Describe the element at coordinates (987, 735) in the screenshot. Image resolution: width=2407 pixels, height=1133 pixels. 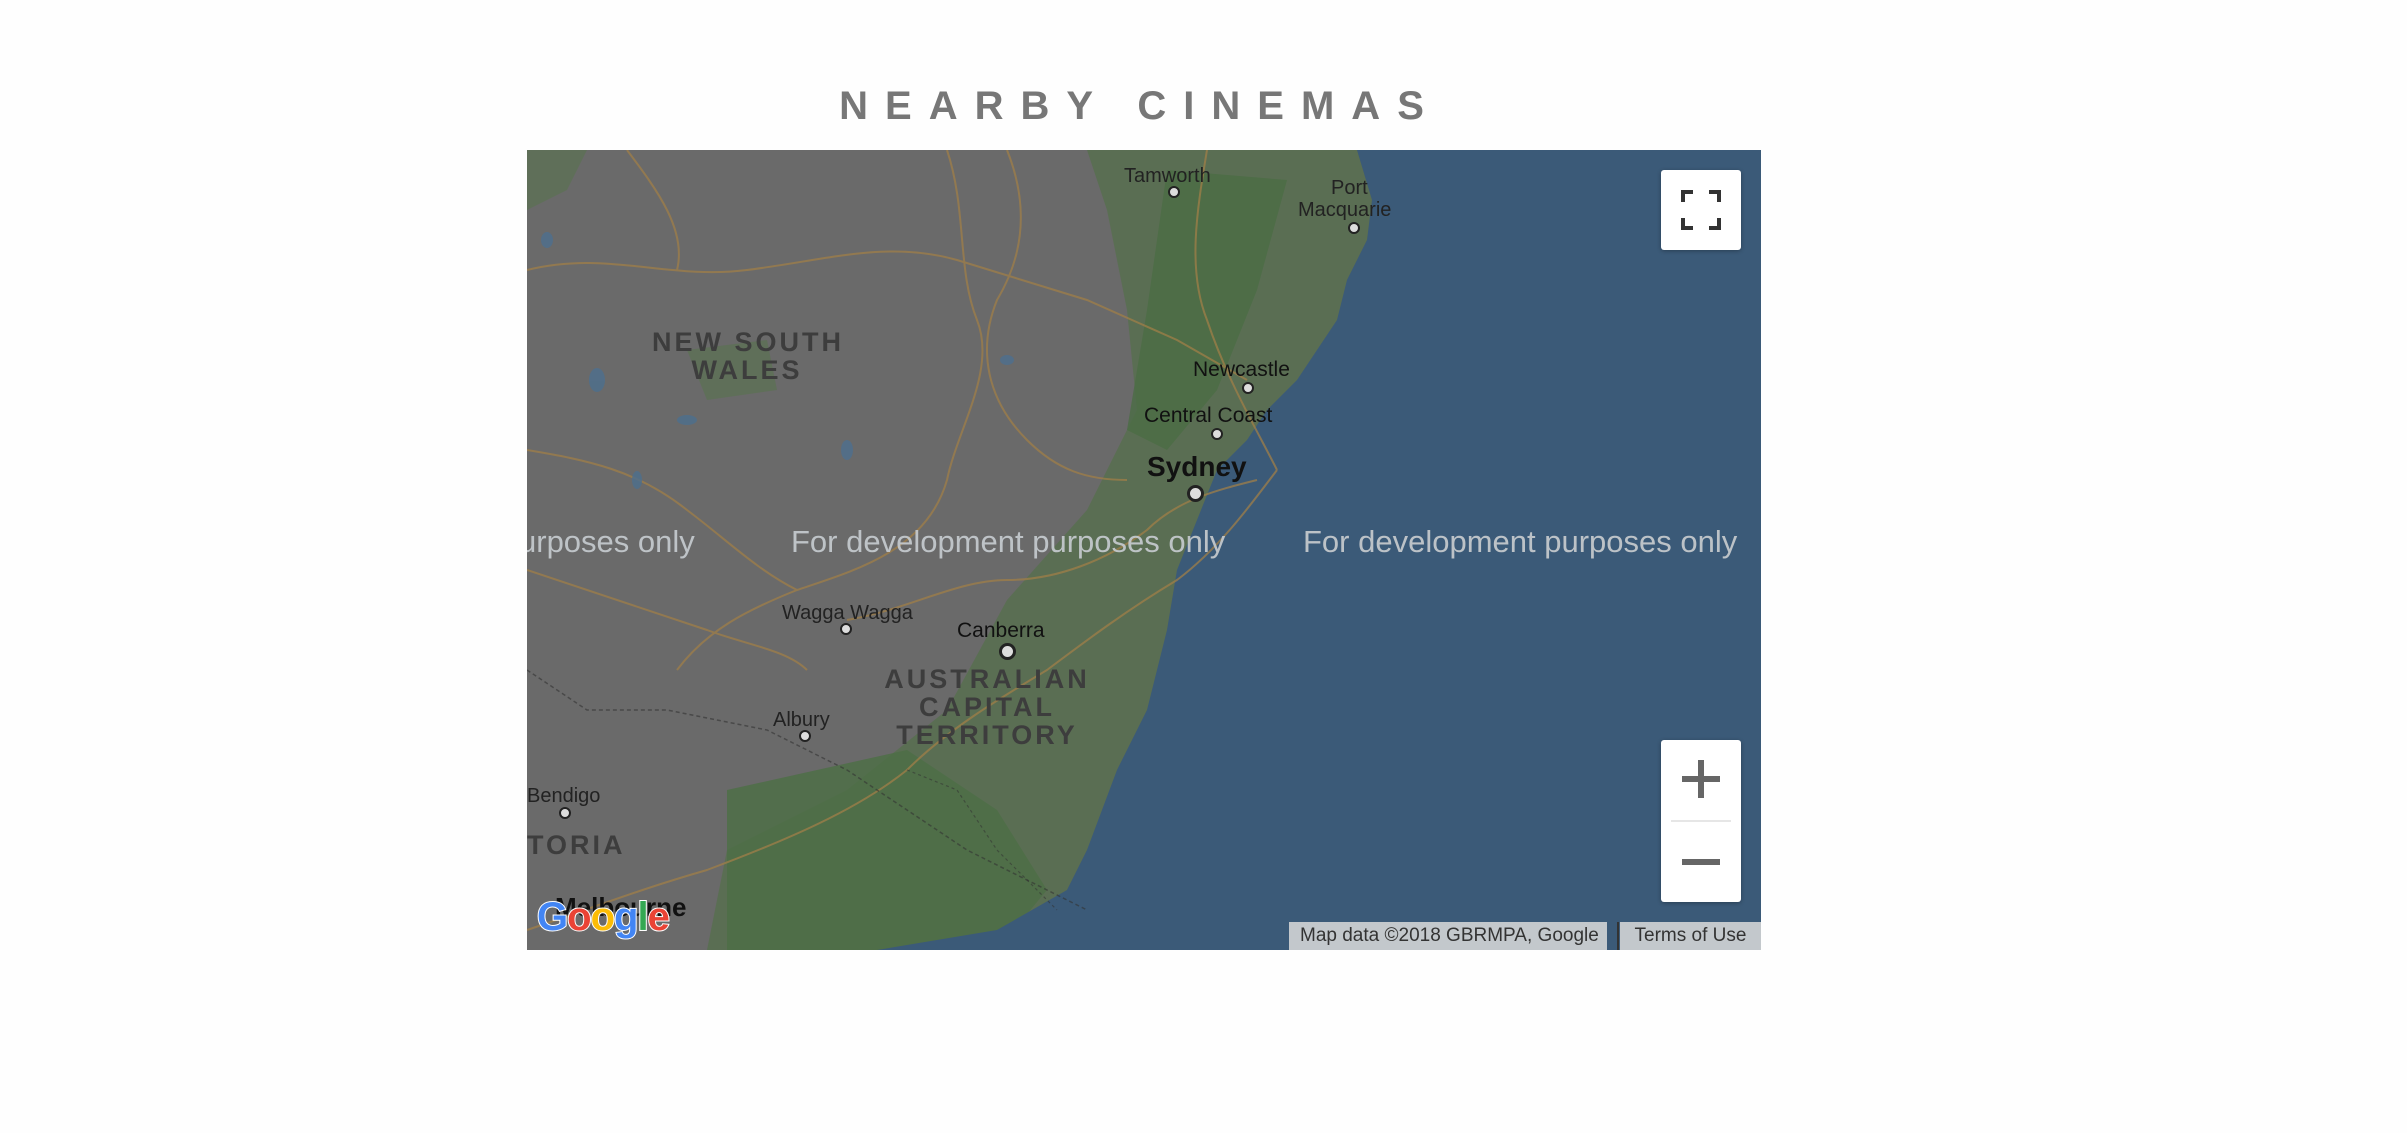
I see `label-act-line-3: TERRITORY` at that location.